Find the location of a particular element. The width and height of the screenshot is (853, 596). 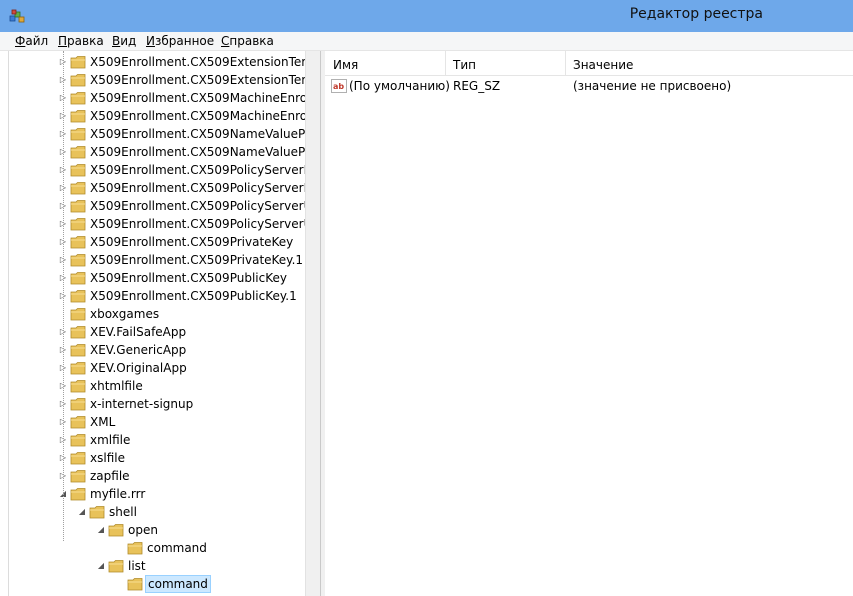

tree-guide-line is located at coordinates (64, 296).